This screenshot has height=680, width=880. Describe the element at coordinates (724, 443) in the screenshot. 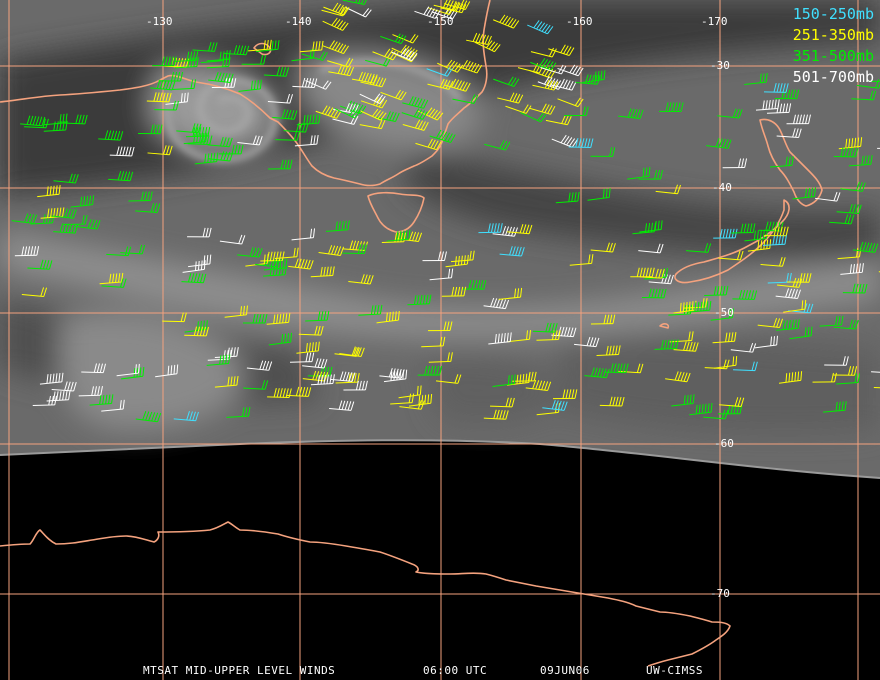

I see `lat-label: -60` at that location.